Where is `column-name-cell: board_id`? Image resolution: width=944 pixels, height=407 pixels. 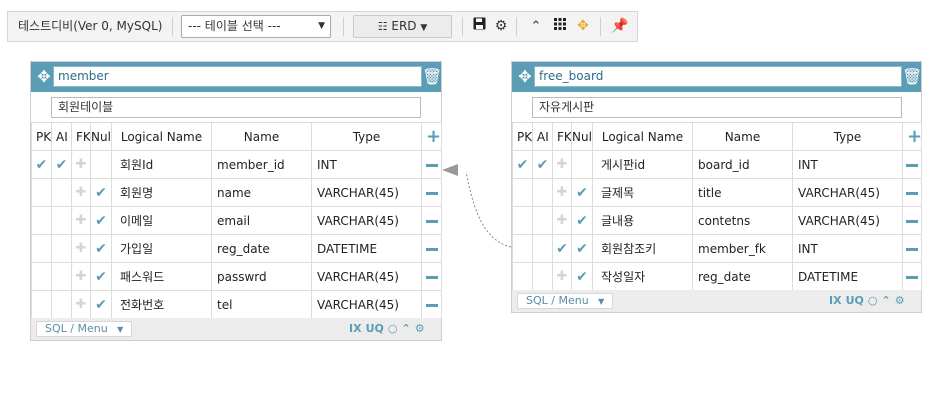
column-name-cell: board_id is located at coordinates (742, 164).